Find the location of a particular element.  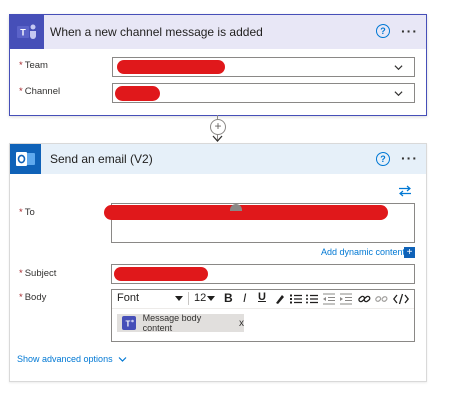

link-icon is located at coordinates (364, 299).